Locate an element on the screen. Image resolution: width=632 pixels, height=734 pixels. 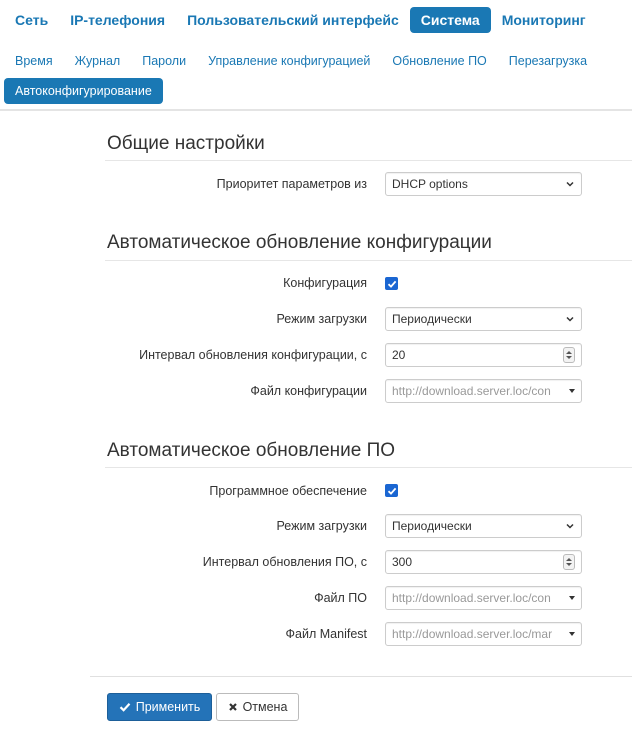
topnav-item-ip-telephony: IP-телефония is located at coordinates (117, 20).